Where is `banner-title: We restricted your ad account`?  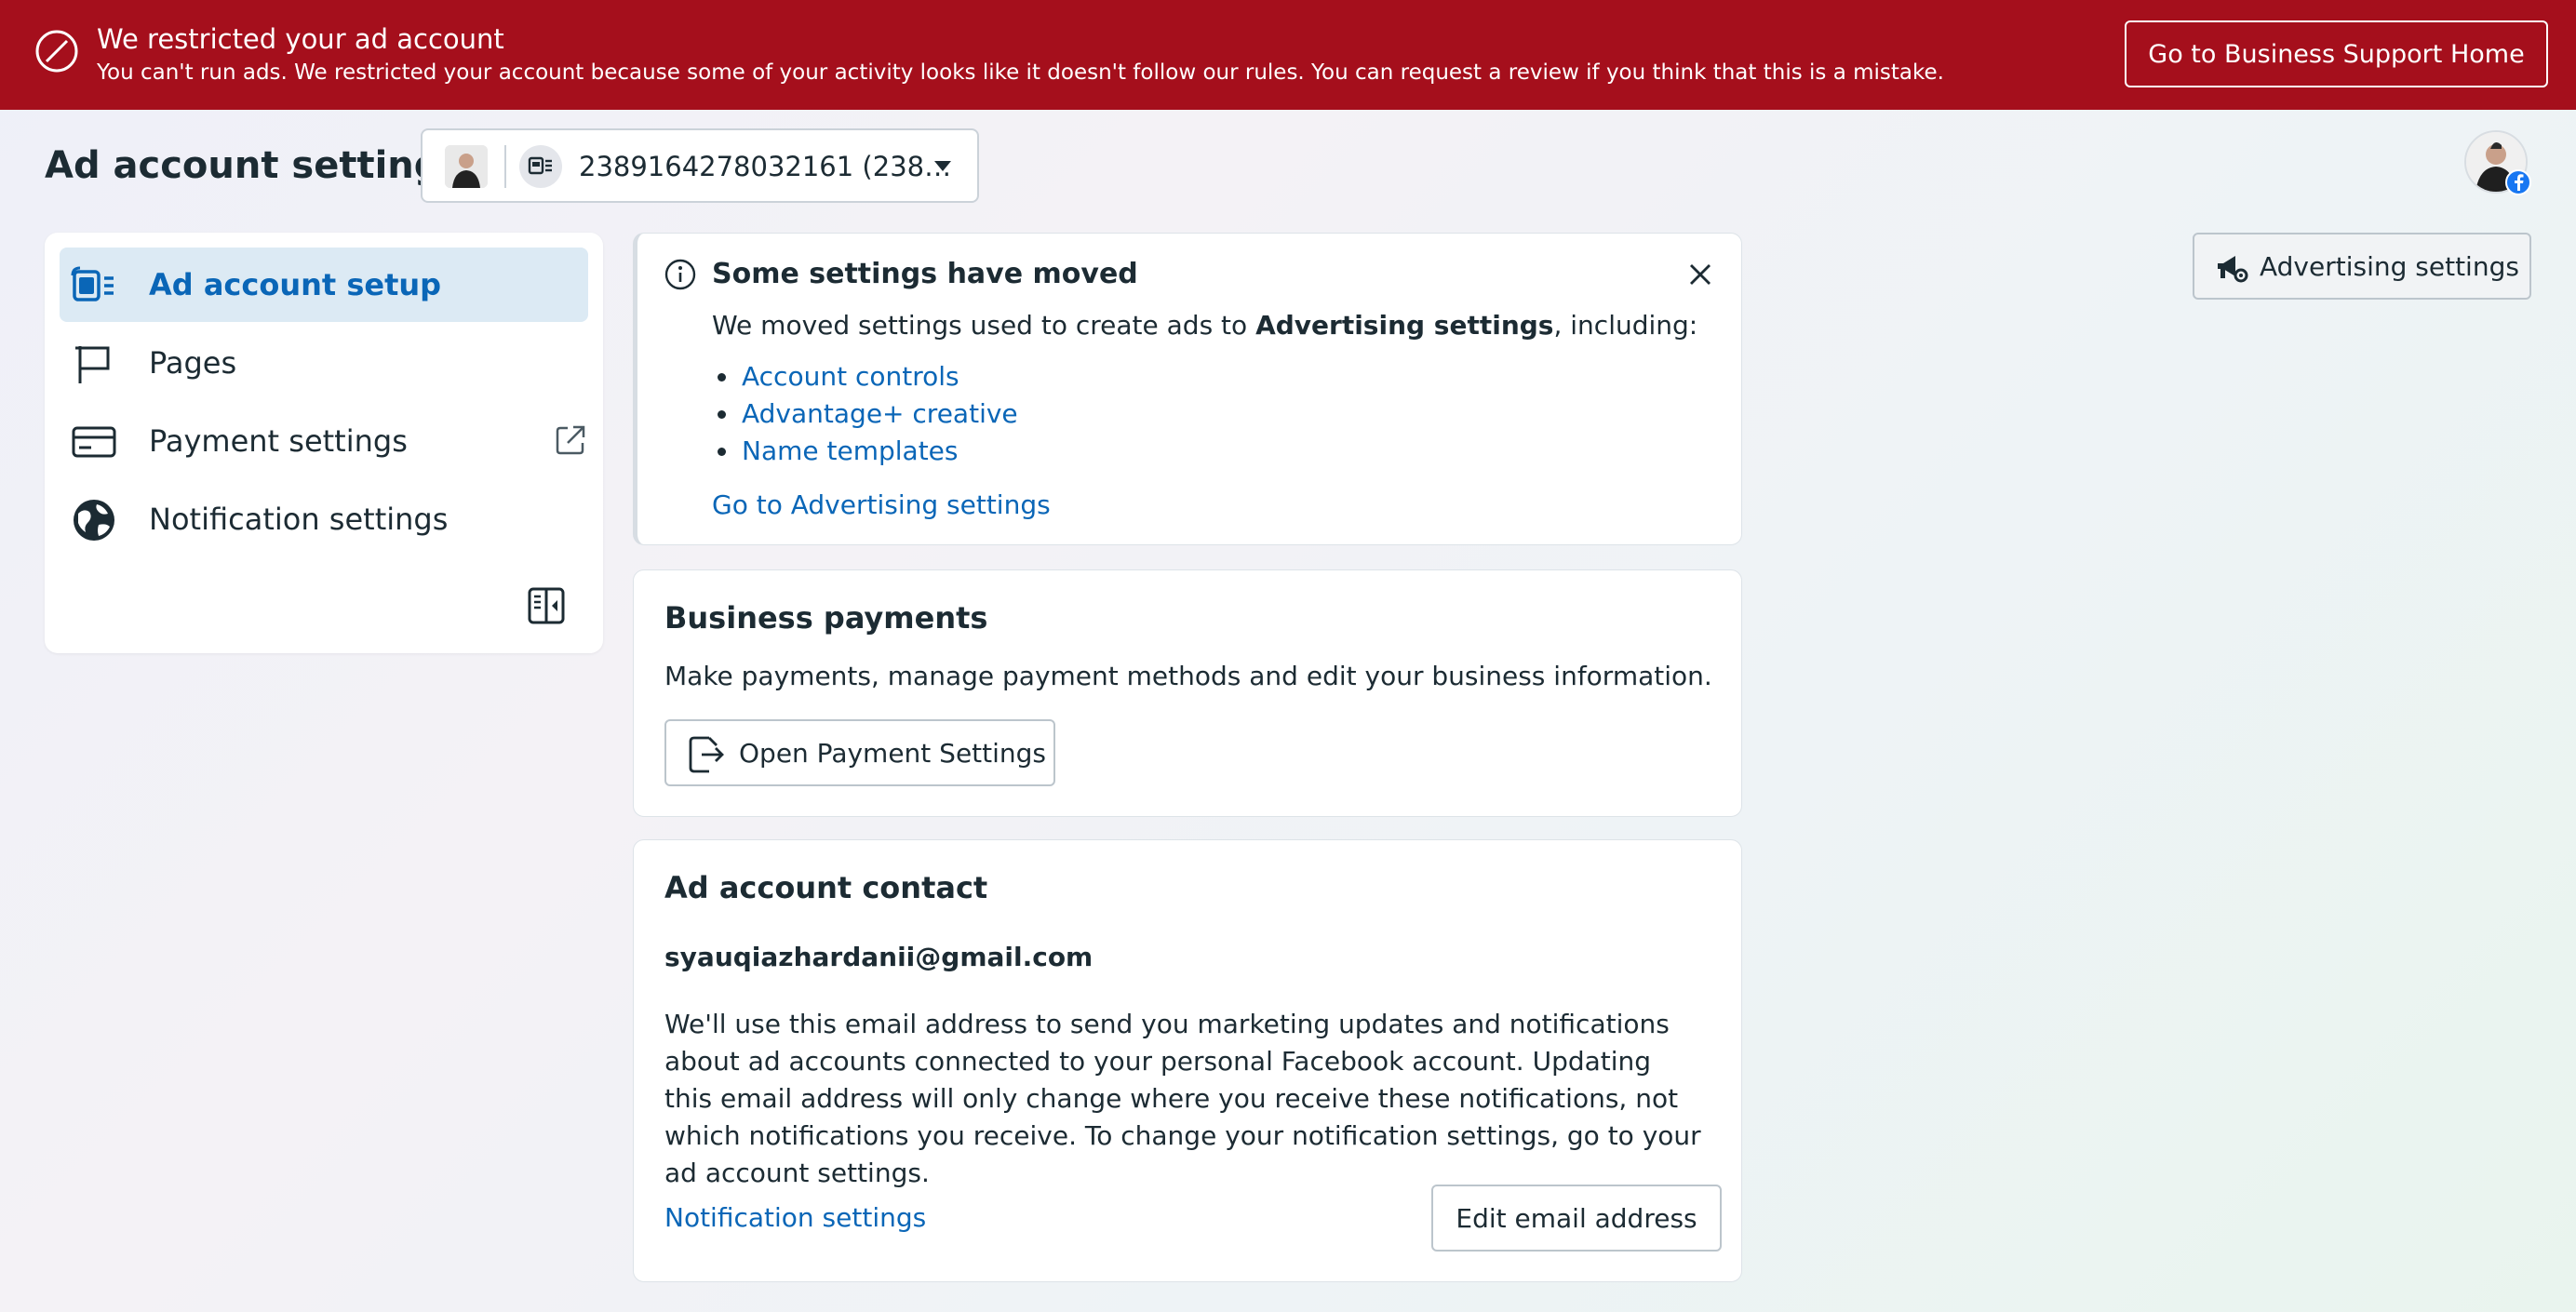
banner-title: We restricted your ad account is located at coordinates (300, 39).